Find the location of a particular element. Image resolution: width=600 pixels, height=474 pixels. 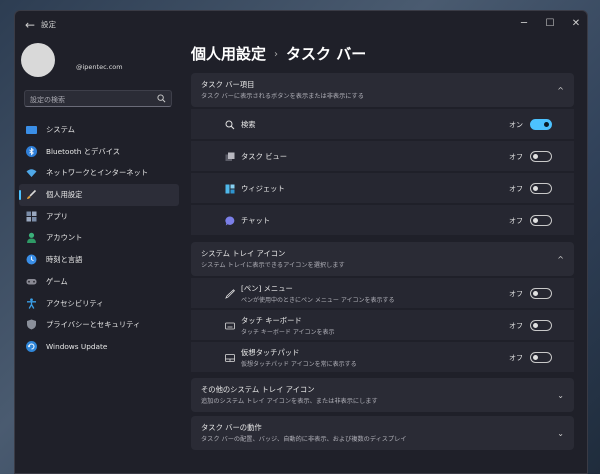

sidebar-item-label: アプリ is located at coordinates (57, 216).